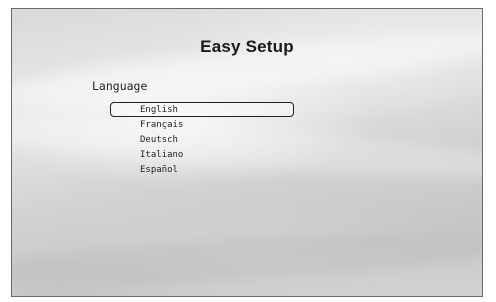 This screenshot has width=496, height=302. What do you see at coordinates (247, 46) in the screenshot?
I see `page-title: Easy Setup` at bounding box center [247, 46].